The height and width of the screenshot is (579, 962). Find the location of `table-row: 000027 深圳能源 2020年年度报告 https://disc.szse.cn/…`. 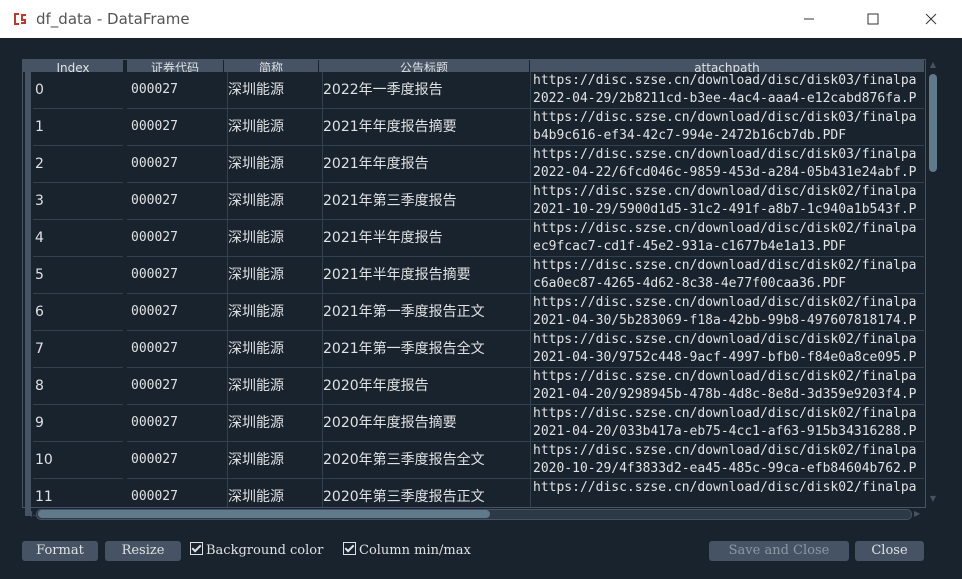

table-row: 000027 深圳能源 2020年年度报告 https://disc.szse.cn/… is located at coordinates (525, 386).